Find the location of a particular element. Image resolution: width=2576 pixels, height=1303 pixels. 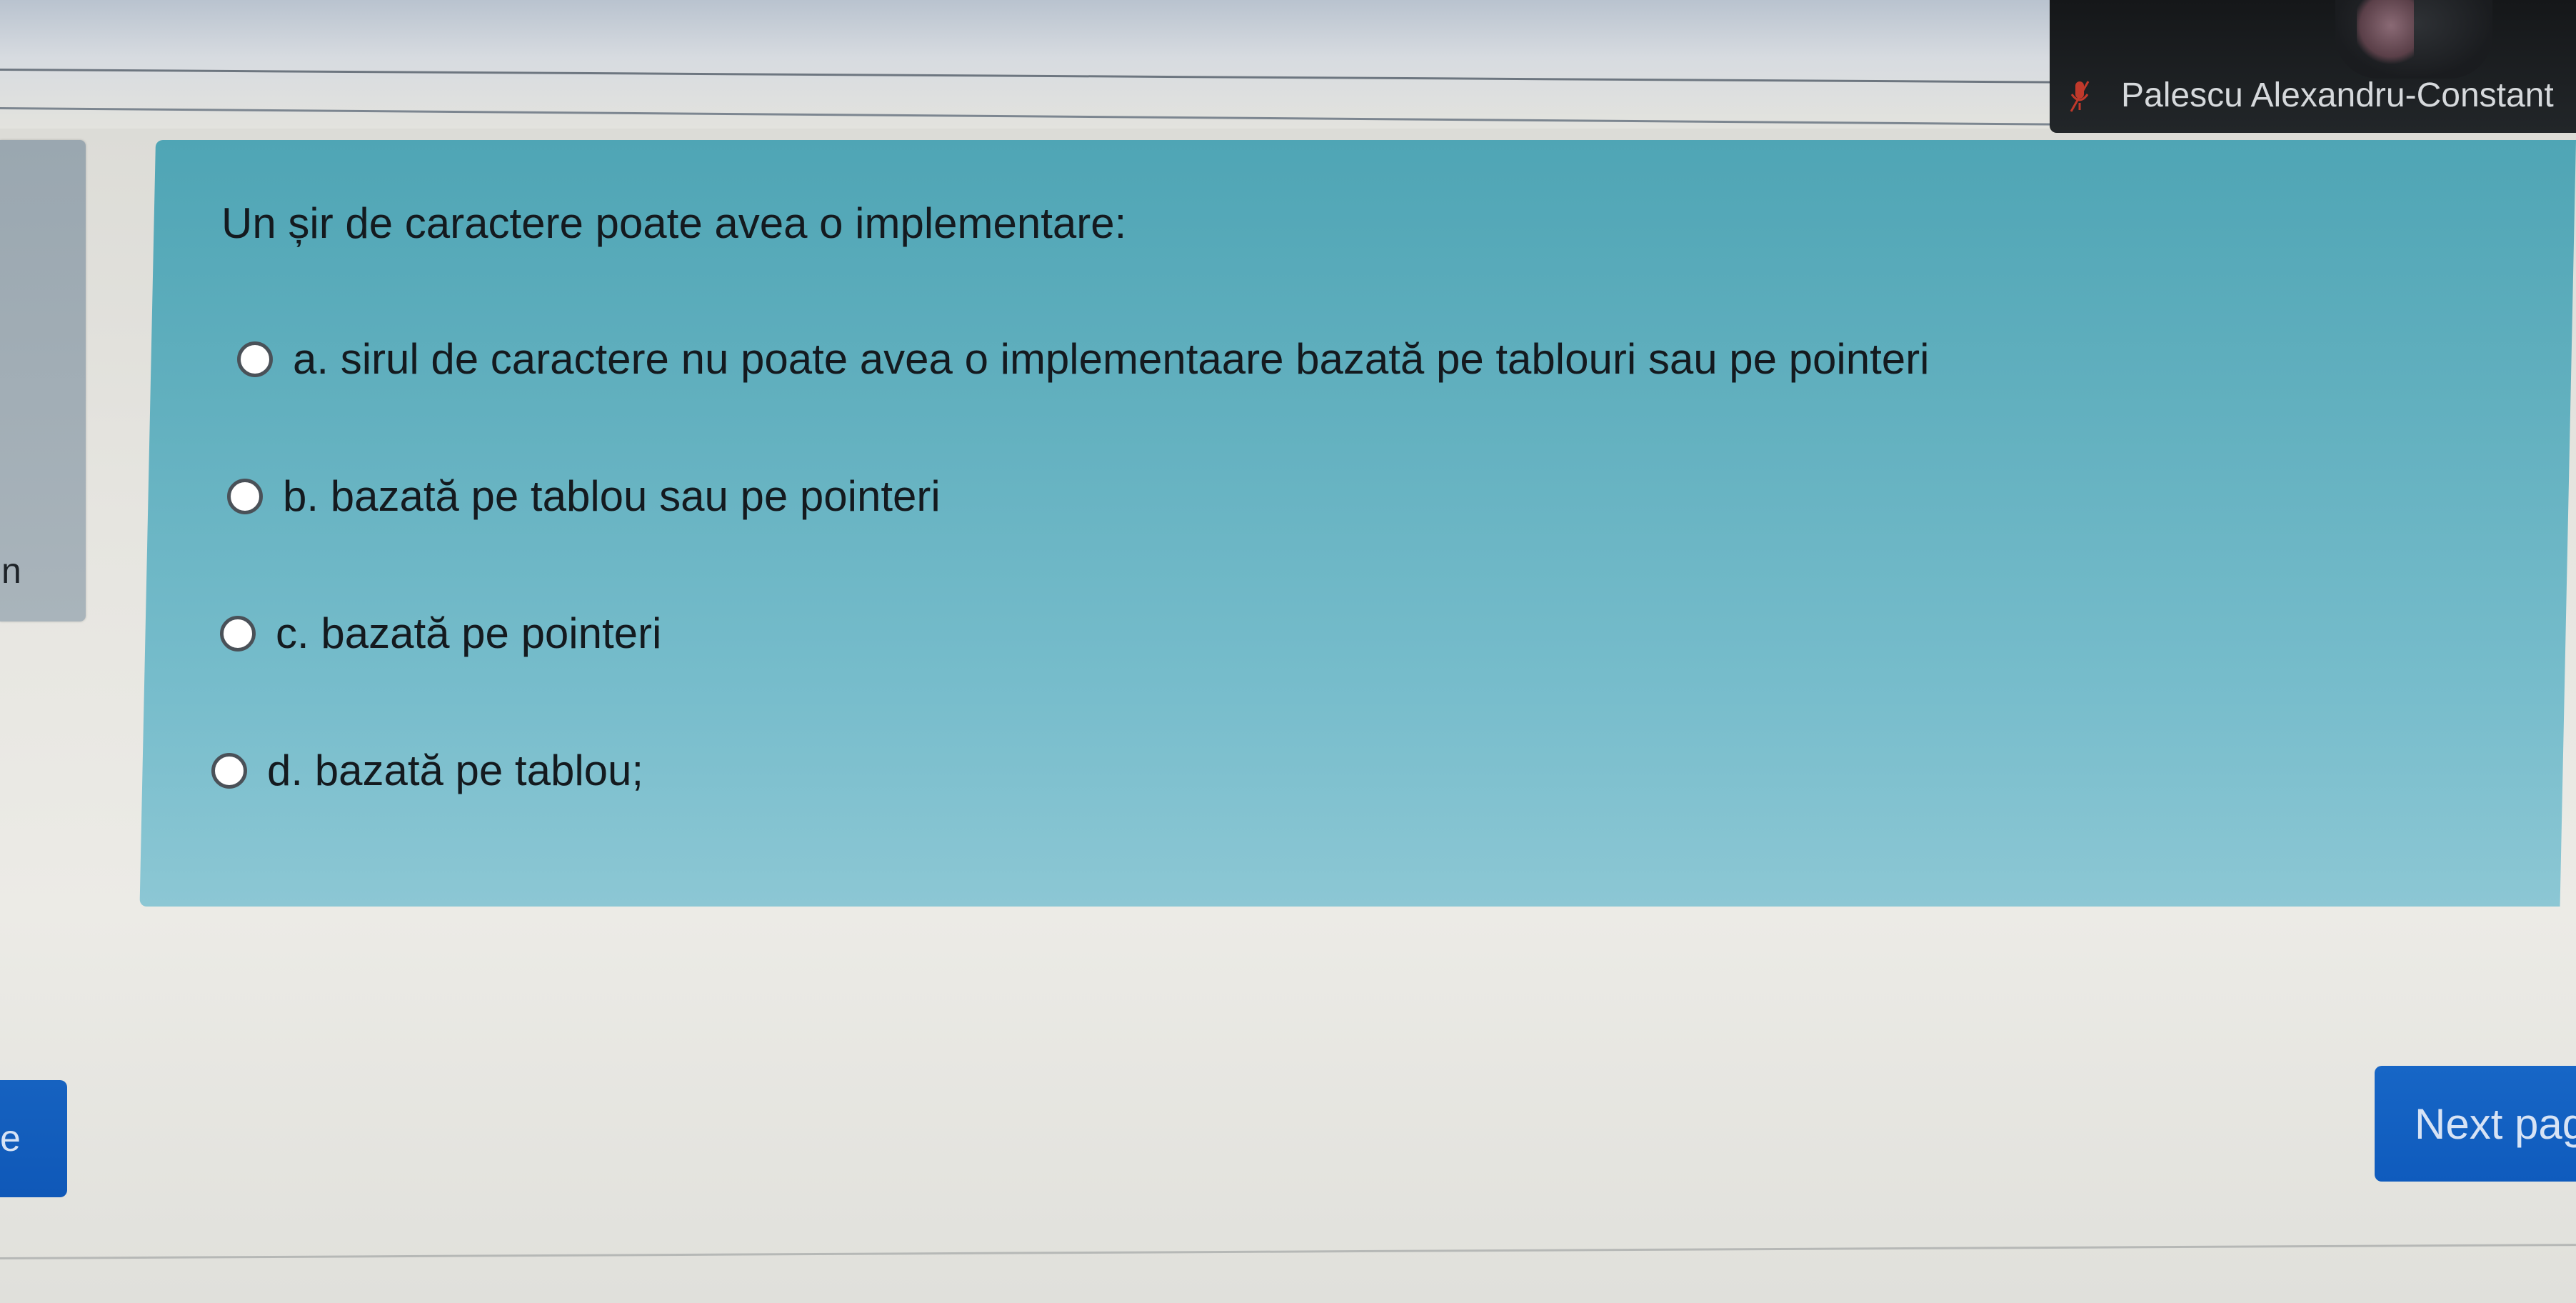

answer-option-c: c. bazată pe pointeri is located at coordinates (440, 633).